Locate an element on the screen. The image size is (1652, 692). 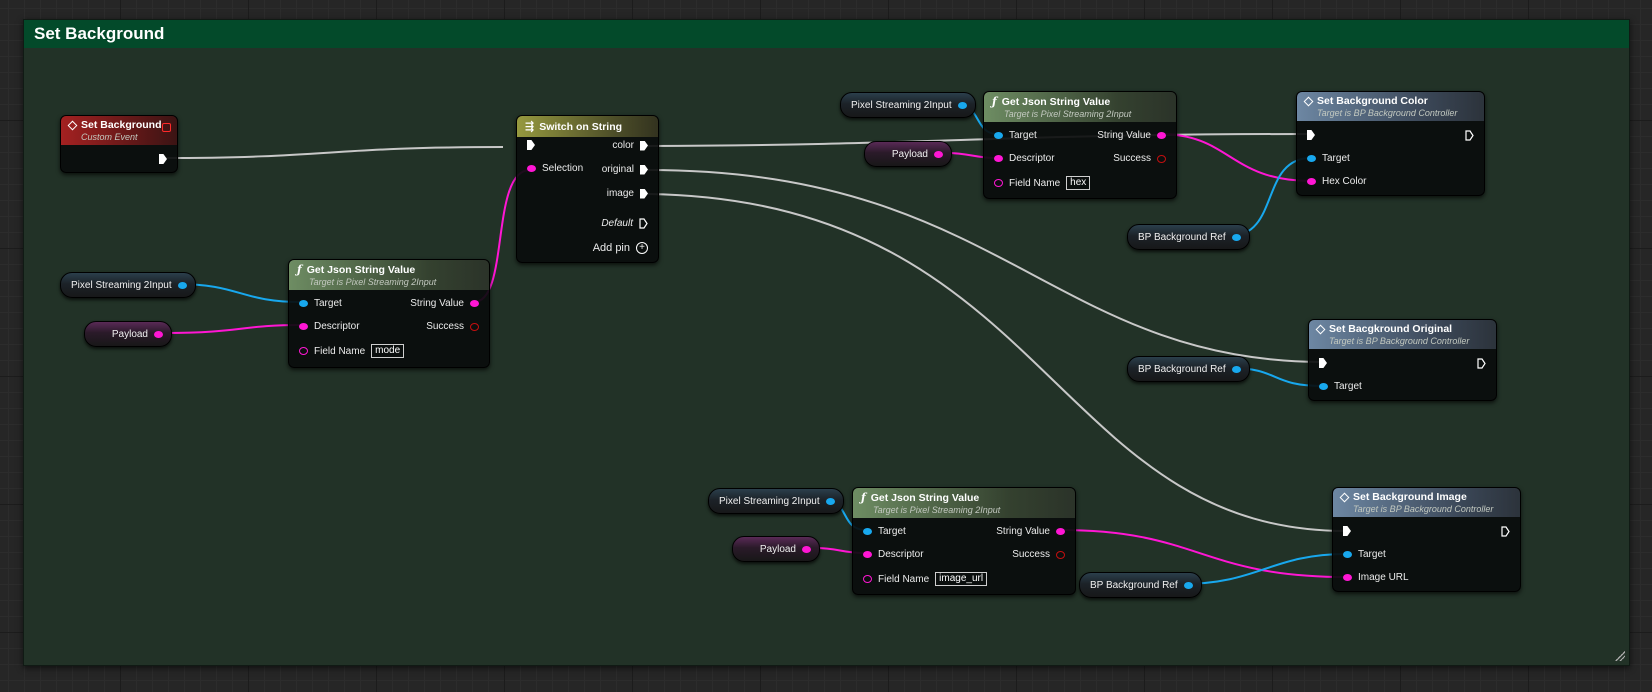
var-pixel-streaming-bottom: Pixel Streaming 2Input is located at coordinates (776, 501).